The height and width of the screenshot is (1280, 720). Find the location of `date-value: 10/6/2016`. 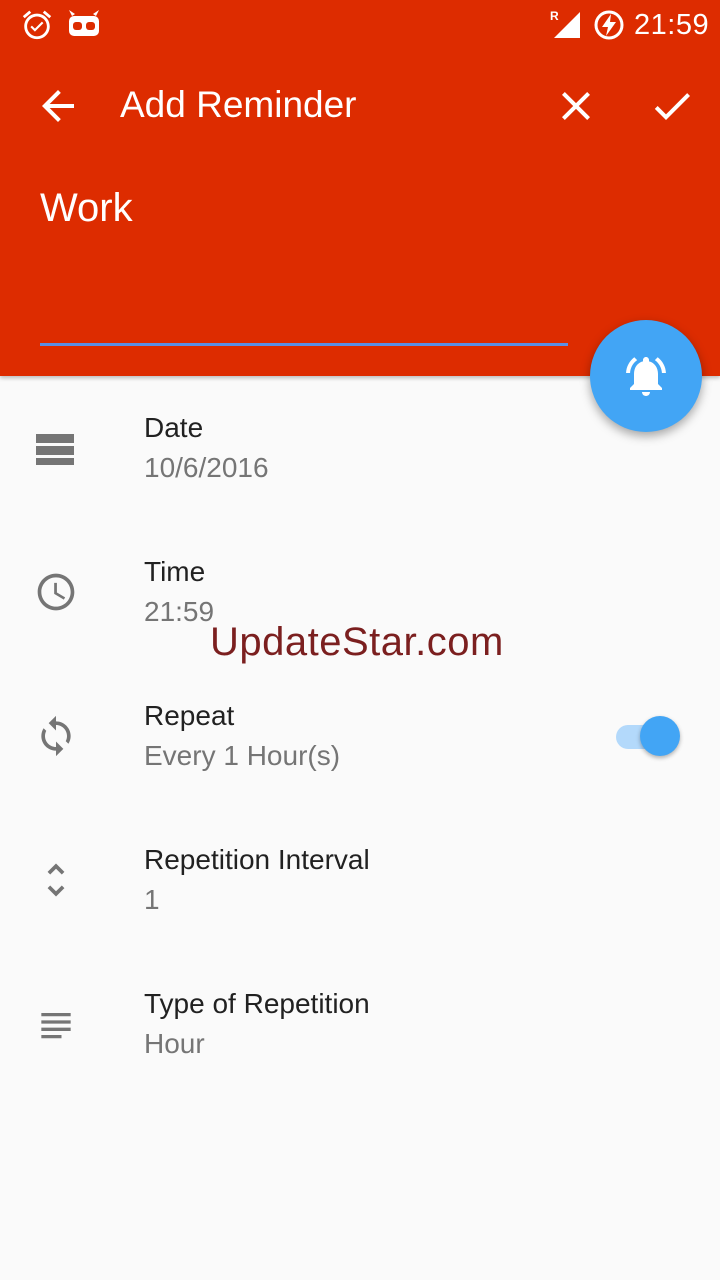

date-value: 10/6/2016 is located at coordinates (206, 467).